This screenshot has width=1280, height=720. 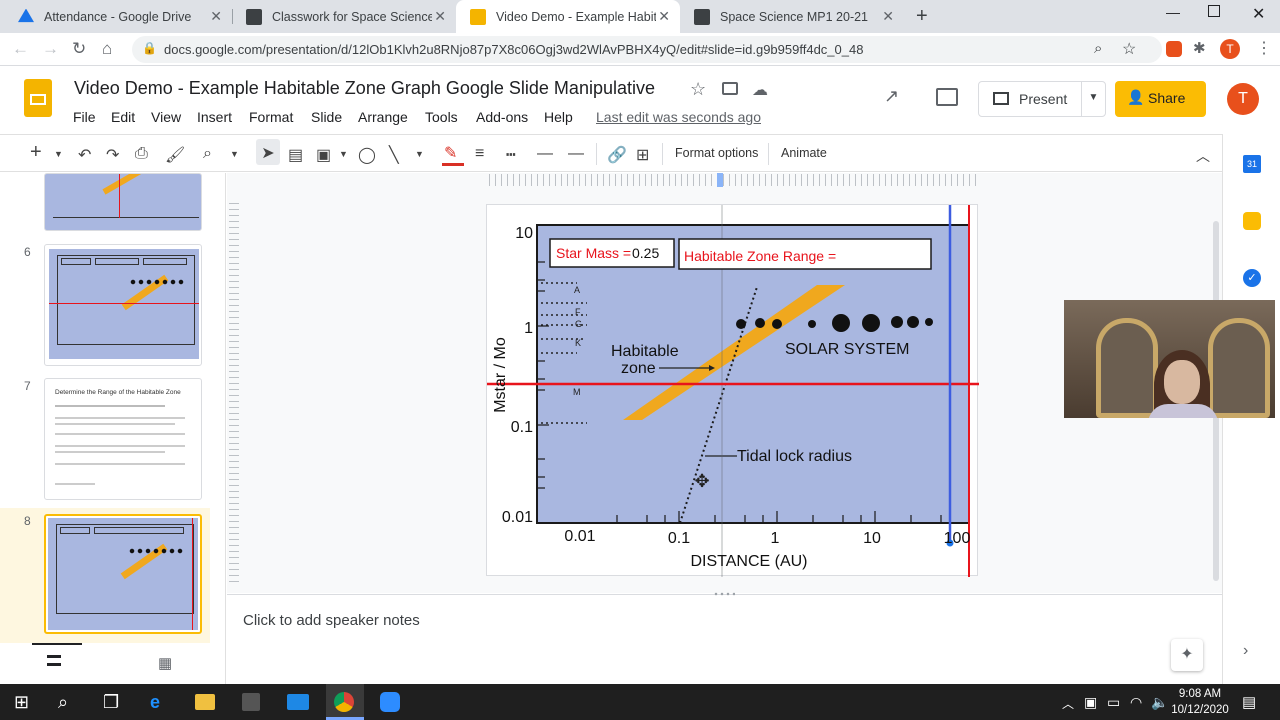 What do you see at coordinates (891, 96) in the screenshot?
I see `activity-trend-icon: ↗` at bounding box center [891, 96].